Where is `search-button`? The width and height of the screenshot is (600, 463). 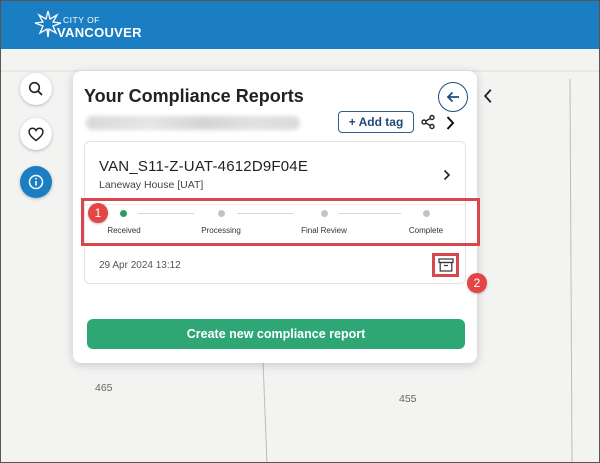
search-button is located at coordinates (36, 89).